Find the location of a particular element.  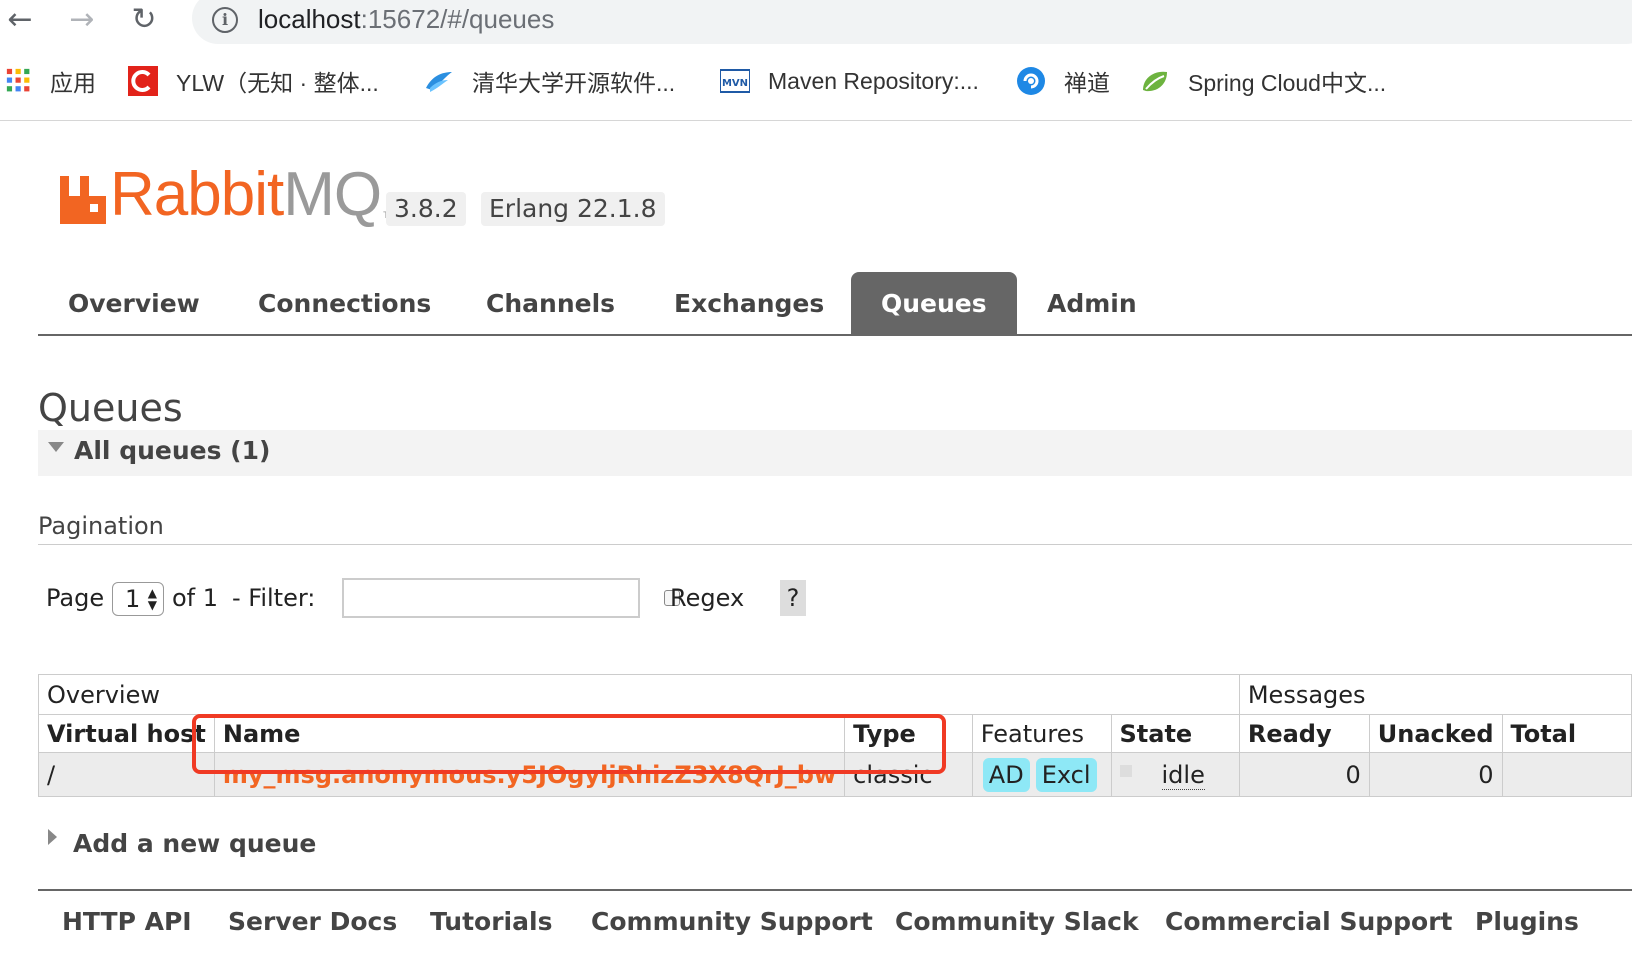

queue-unacked: 0 is located at coordinates (1435, 774).